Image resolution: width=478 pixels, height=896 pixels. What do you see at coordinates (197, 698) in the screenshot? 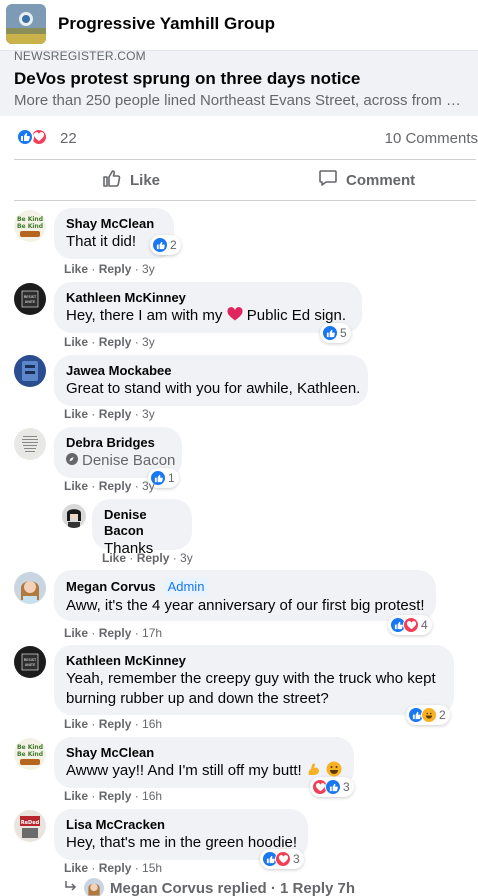
I see `comment-text-line: burning rubber up and down the street?` at bounding box center [197, 698].